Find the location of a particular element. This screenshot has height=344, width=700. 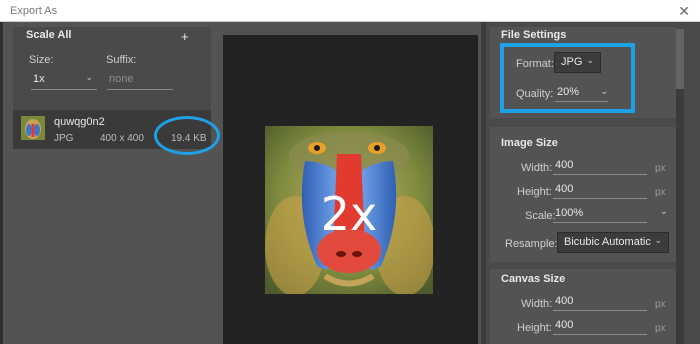

canvas-width-unit: px is located at coordinates (660, 304).